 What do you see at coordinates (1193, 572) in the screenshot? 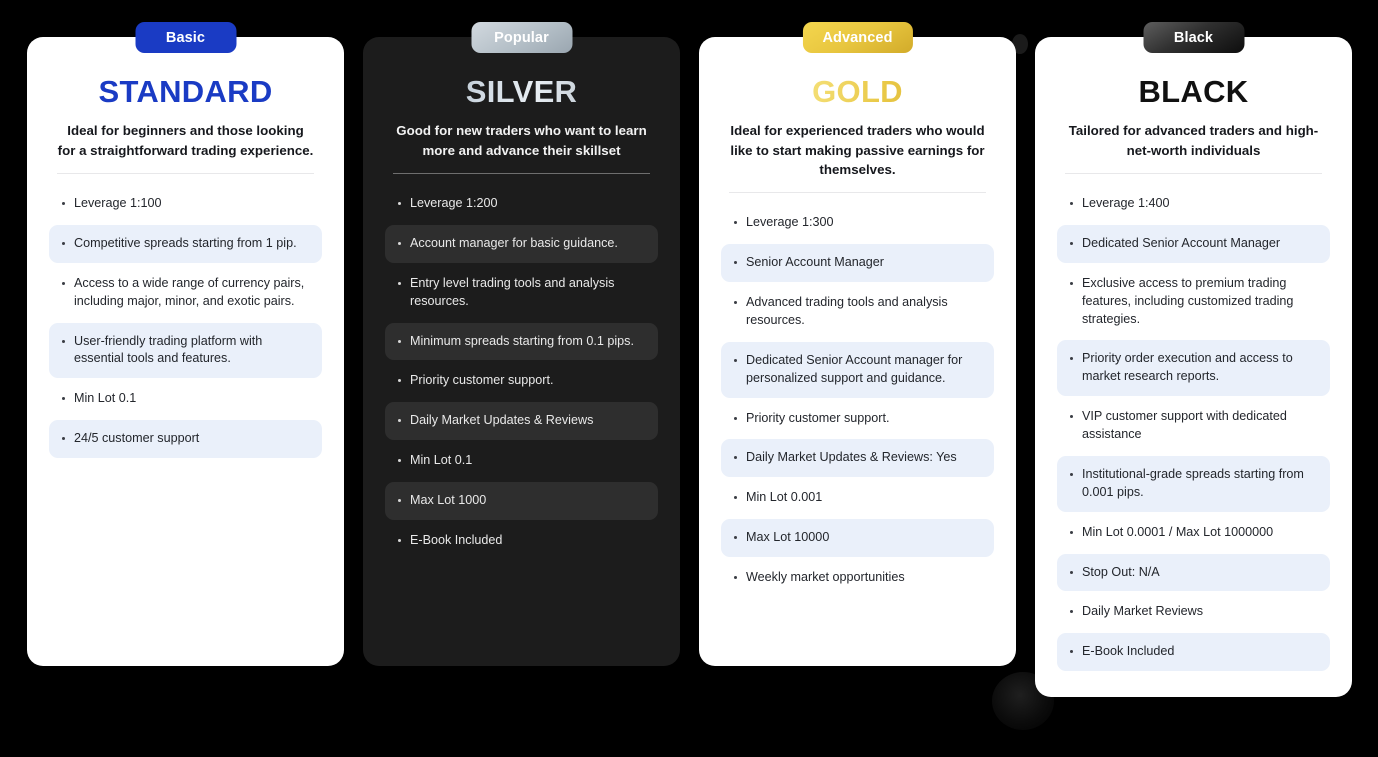
I see `feature-item: Stop Out: N/A` at bounding box center [1193, 572].